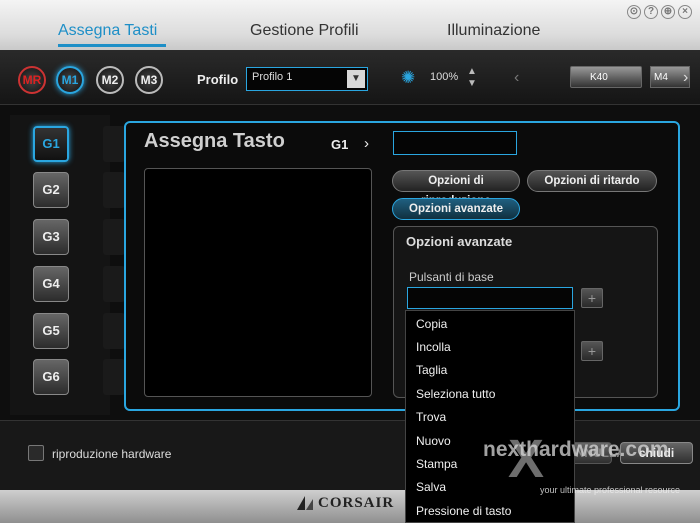 The width and height of the screenshot is (700, 523). What do you see at coordinates (463, 511) in the screenshot?
I see `dropdown-item-pressione-di-tasto: Pressione di tasto` at bounding box center [463, 511].